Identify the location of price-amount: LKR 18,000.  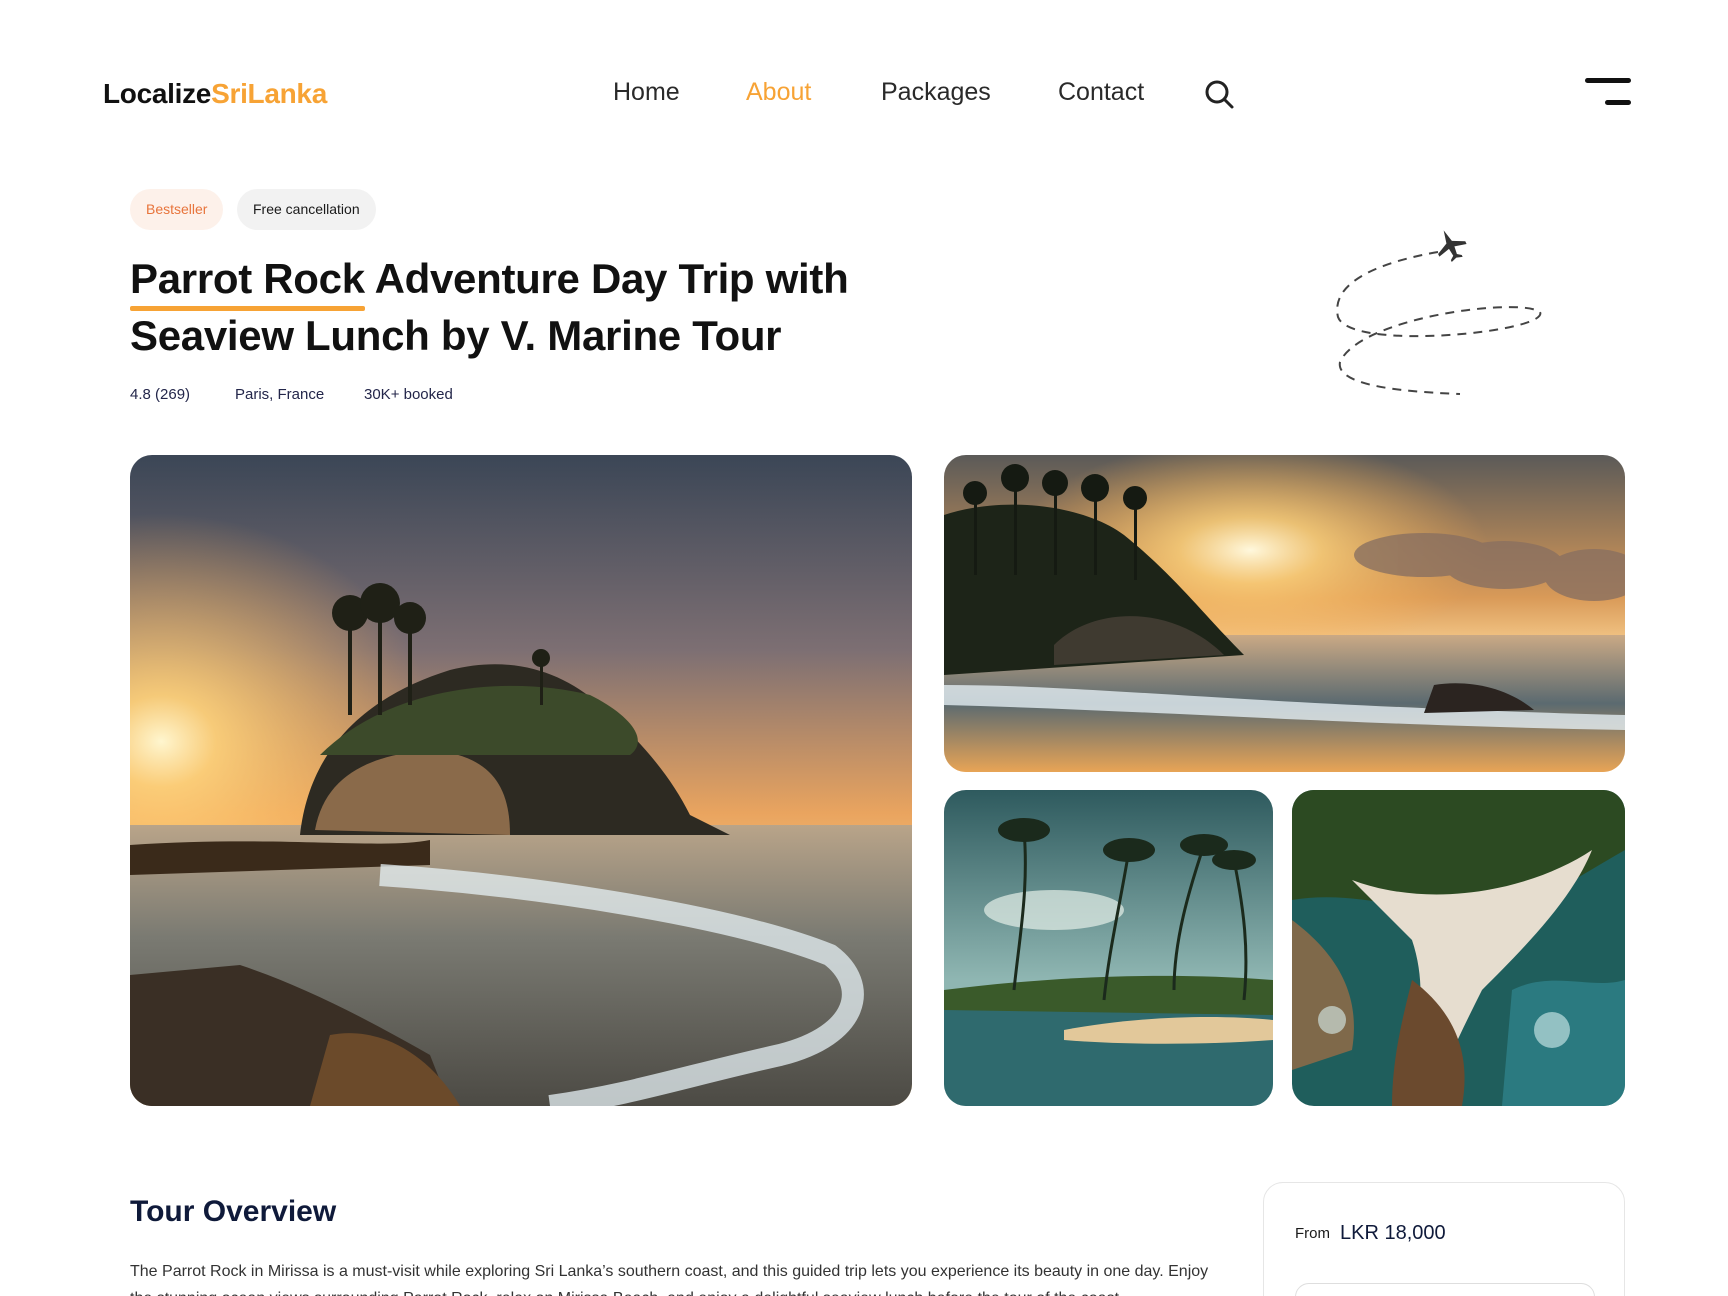
(1393, 1233).